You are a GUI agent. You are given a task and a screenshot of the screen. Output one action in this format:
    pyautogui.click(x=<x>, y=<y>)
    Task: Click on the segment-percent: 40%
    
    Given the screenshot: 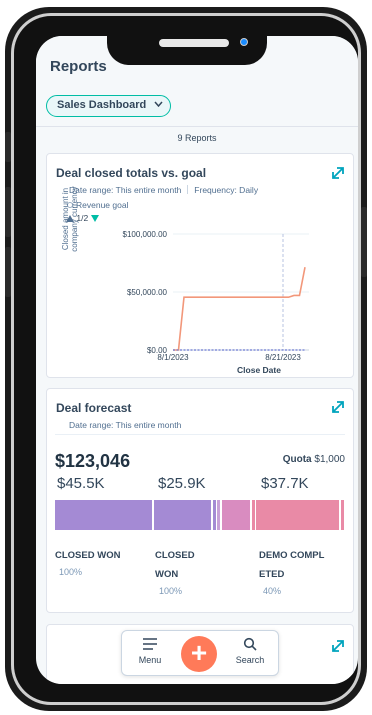 What is the action you would take?
    pyautogui.click(x=272, y=591)
    